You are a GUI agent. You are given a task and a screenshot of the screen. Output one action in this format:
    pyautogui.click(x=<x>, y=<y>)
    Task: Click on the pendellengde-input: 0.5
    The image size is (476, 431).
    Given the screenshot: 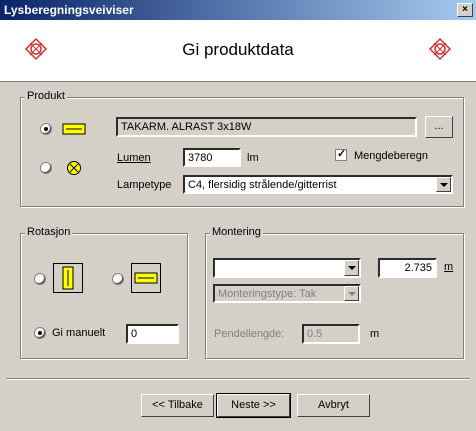 What is the action you would take?
    pyautogui.click(x=331, y=334)
    